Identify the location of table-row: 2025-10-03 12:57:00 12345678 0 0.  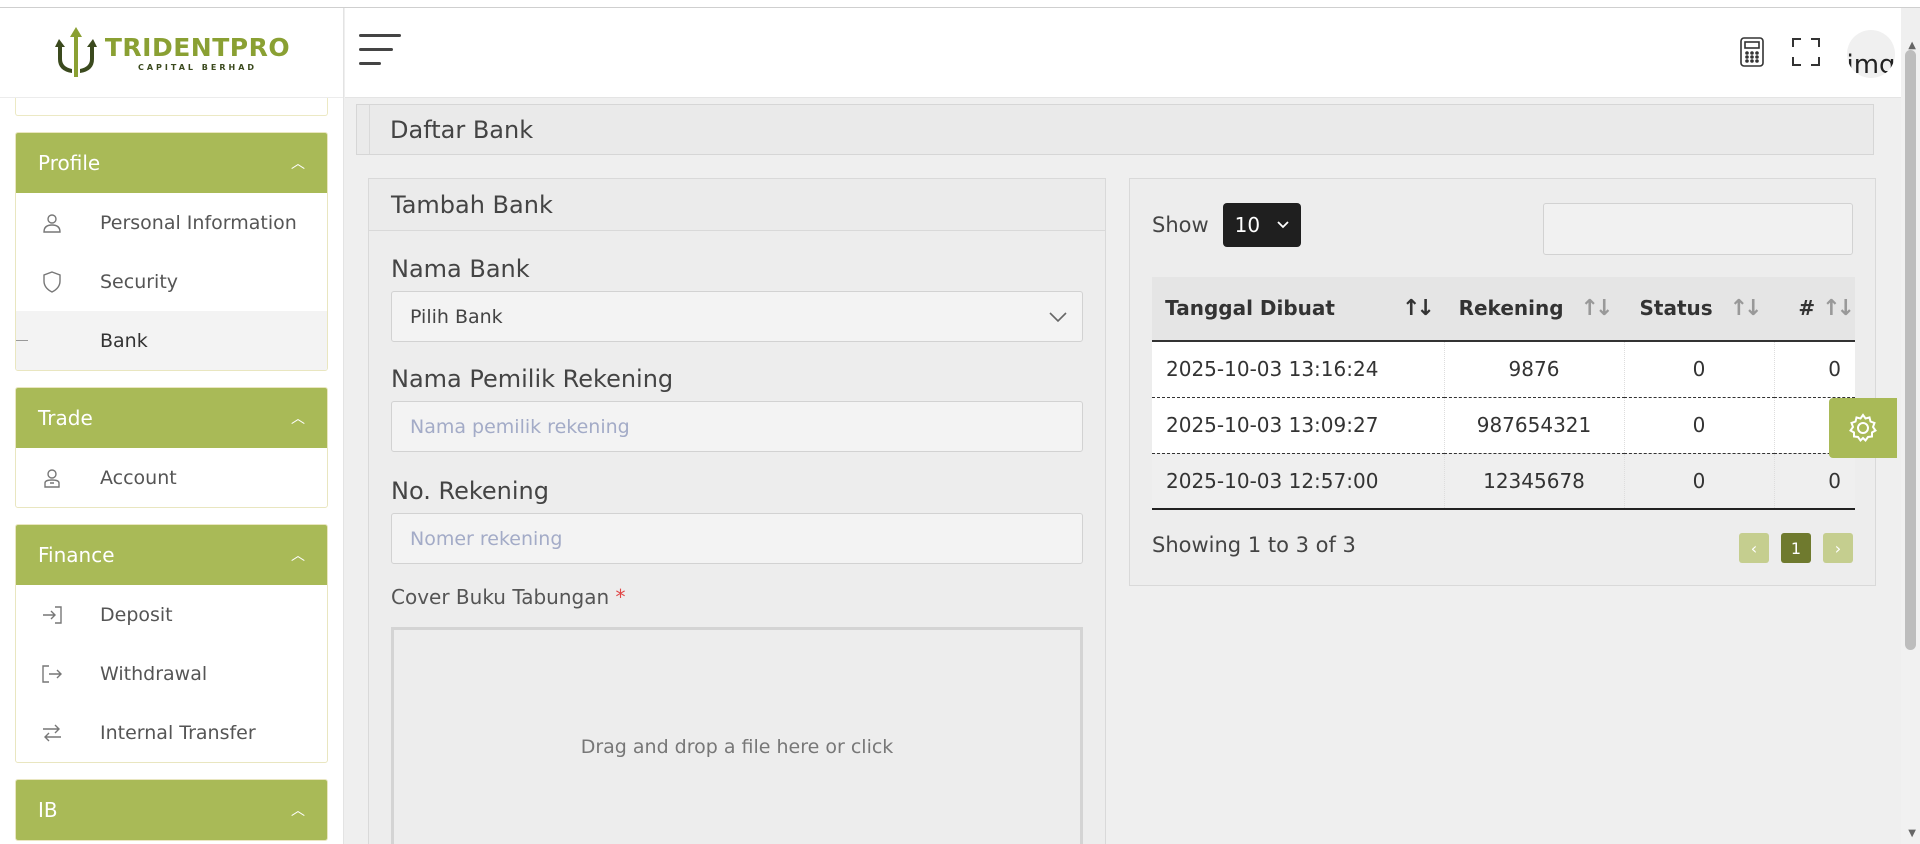
(1503, 481).